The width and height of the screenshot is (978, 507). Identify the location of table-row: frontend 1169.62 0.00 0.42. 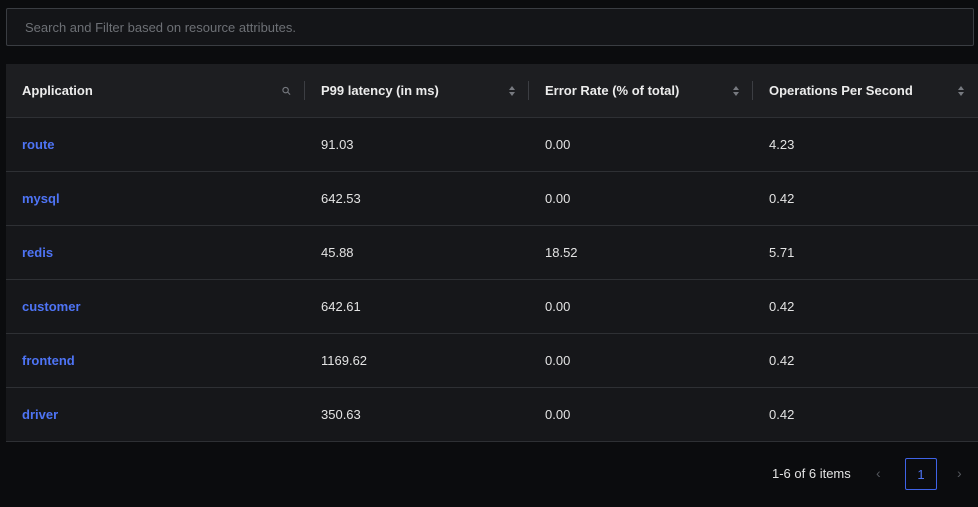
(492, 361).